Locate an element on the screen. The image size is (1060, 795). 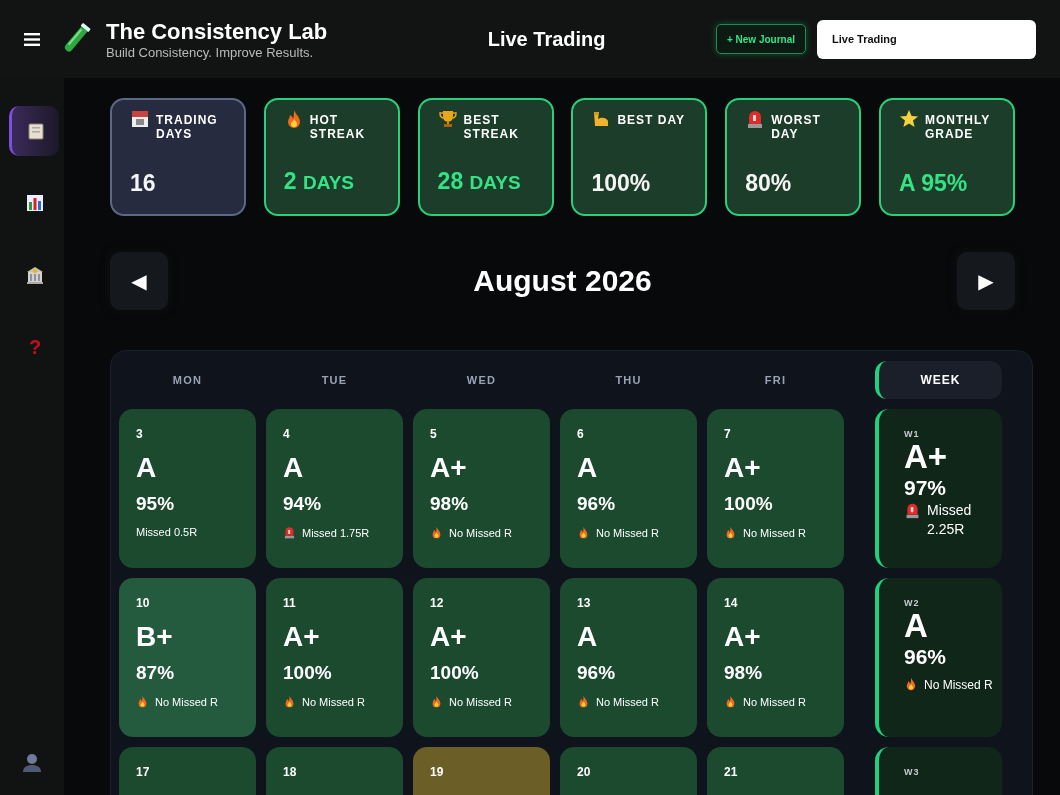
clipboard-icon is located at coordinates (35, 131).